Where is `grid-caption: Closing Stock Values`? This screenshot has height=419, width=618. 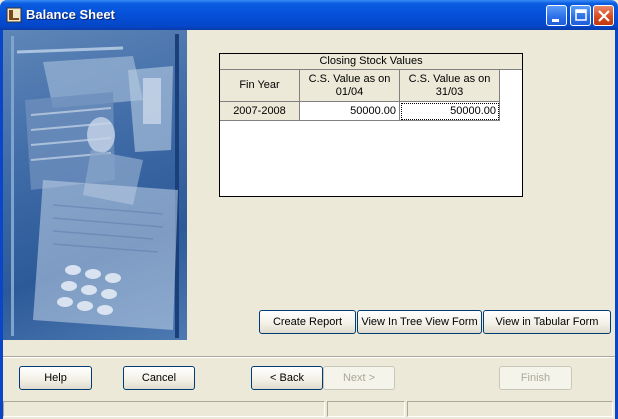 grid-caption: Closing Stock Values is located at coordinates (371, 62).